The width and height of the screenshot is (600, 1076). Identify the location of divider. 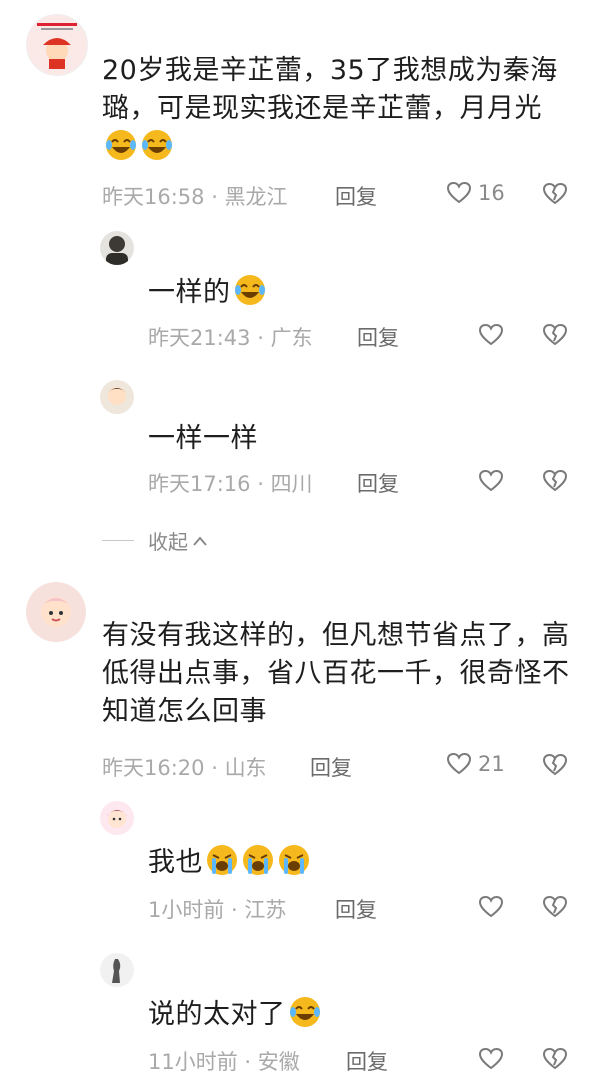
(118, 540).